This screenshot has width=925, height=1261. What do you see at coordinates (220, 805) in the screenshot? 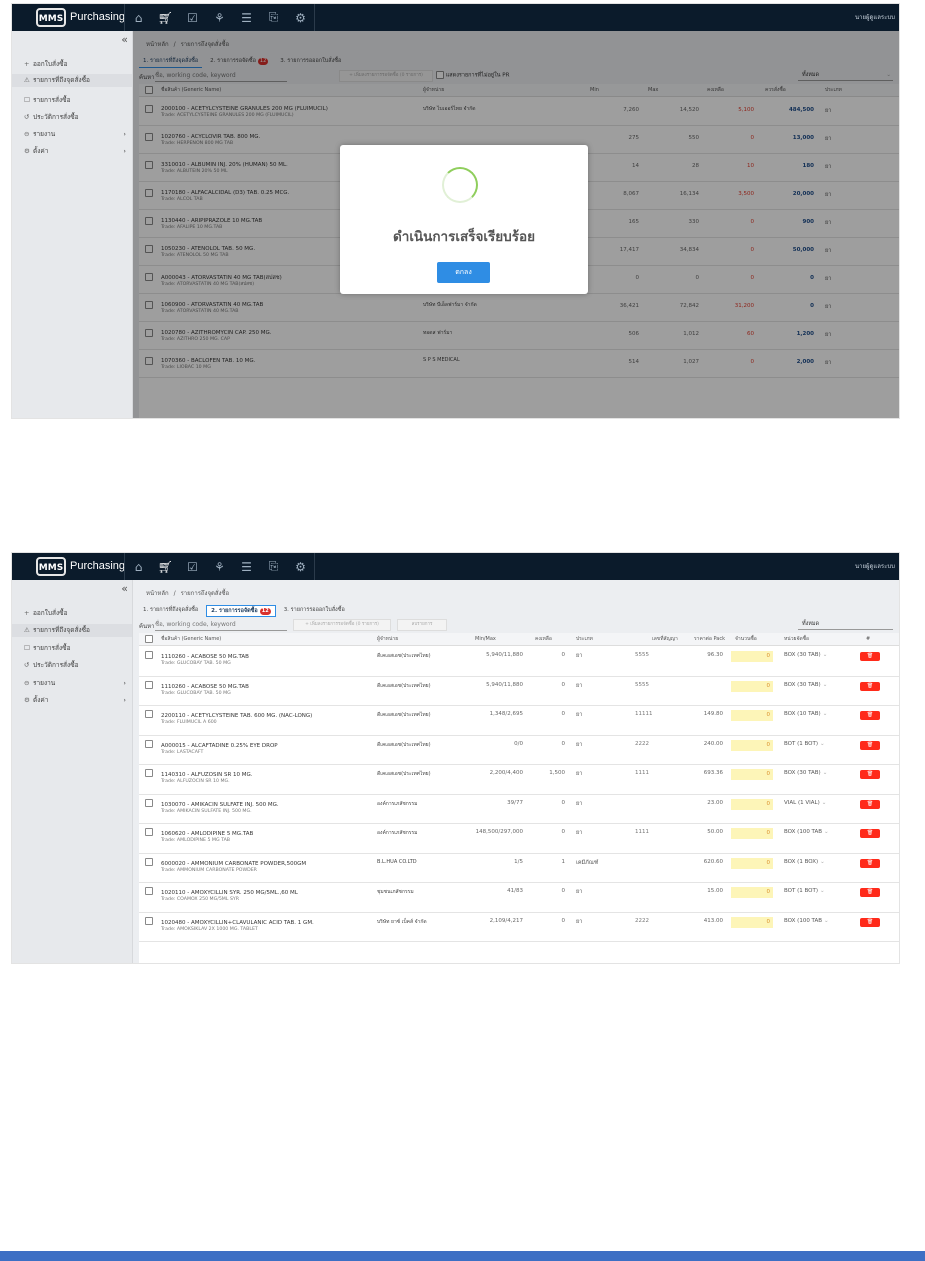
I see `product-name: 1030070 - AMIKACIN SULFATE INJ. 500 MG.` at bounding box center [220, 805].